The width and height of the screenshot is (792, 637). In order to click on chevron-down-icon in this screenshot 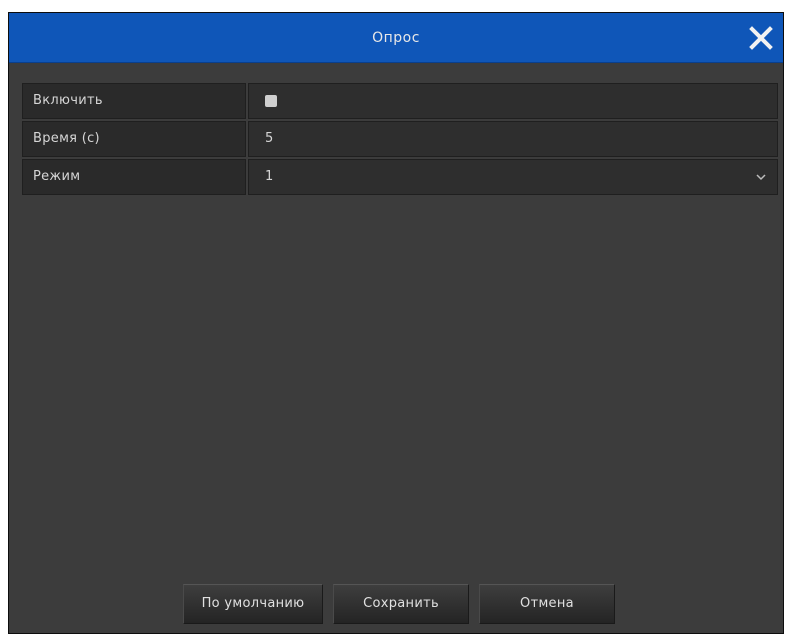, I will do `click(761, 177)`.